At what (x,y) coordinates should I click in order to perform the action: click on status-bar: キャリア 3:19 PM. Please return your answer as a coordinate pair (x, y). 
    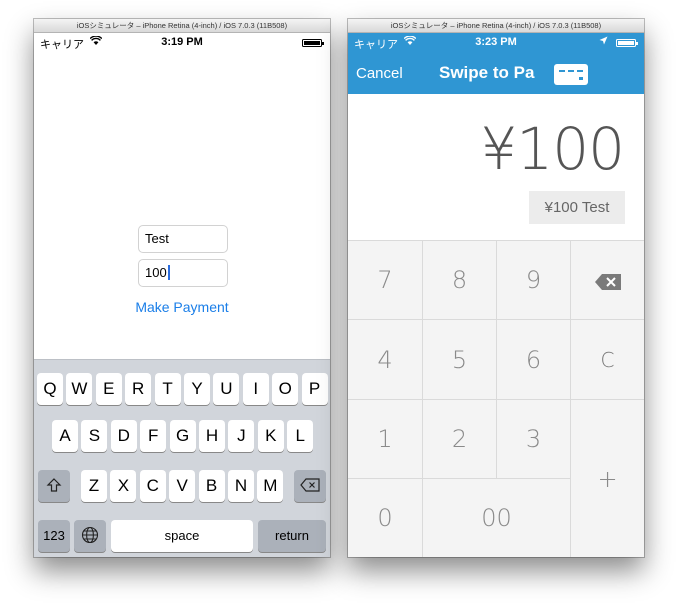
    Looking at the image, I should click on (182, 43).